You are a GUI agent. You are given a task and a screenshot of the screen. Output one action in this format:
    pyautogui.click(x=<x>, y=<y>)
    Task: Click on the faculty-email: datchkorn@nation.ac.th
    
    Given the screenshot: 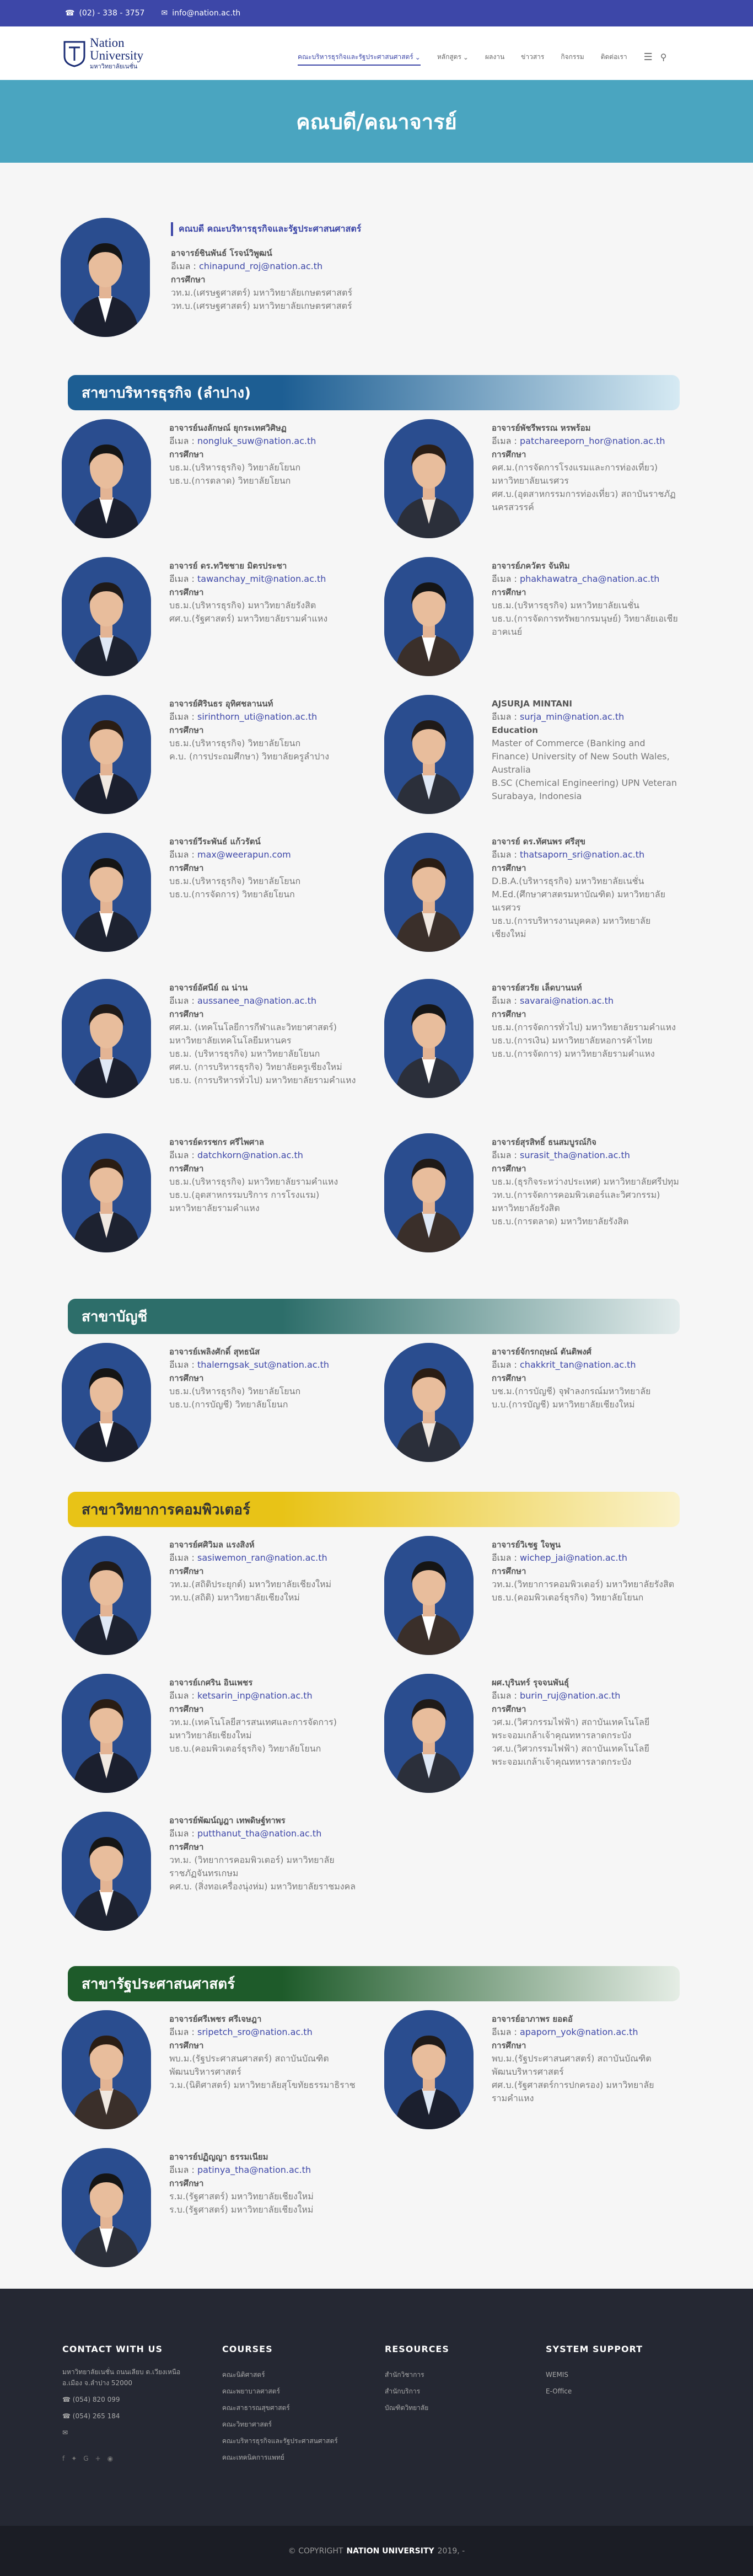 What is the action you would take?
    pyautogui.click(x=250, y=1155)
    